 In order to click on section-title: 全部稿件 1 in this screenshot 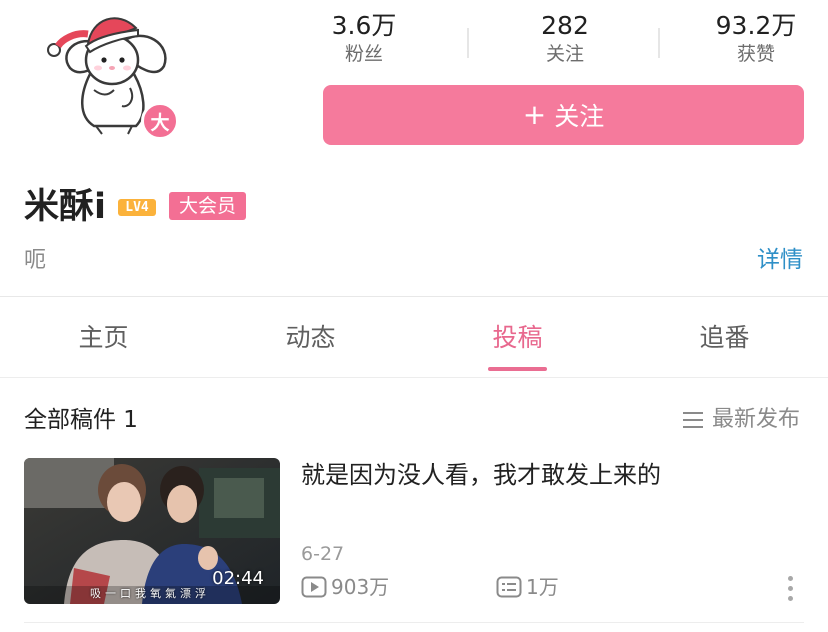, I will do `click(81, 420)`.